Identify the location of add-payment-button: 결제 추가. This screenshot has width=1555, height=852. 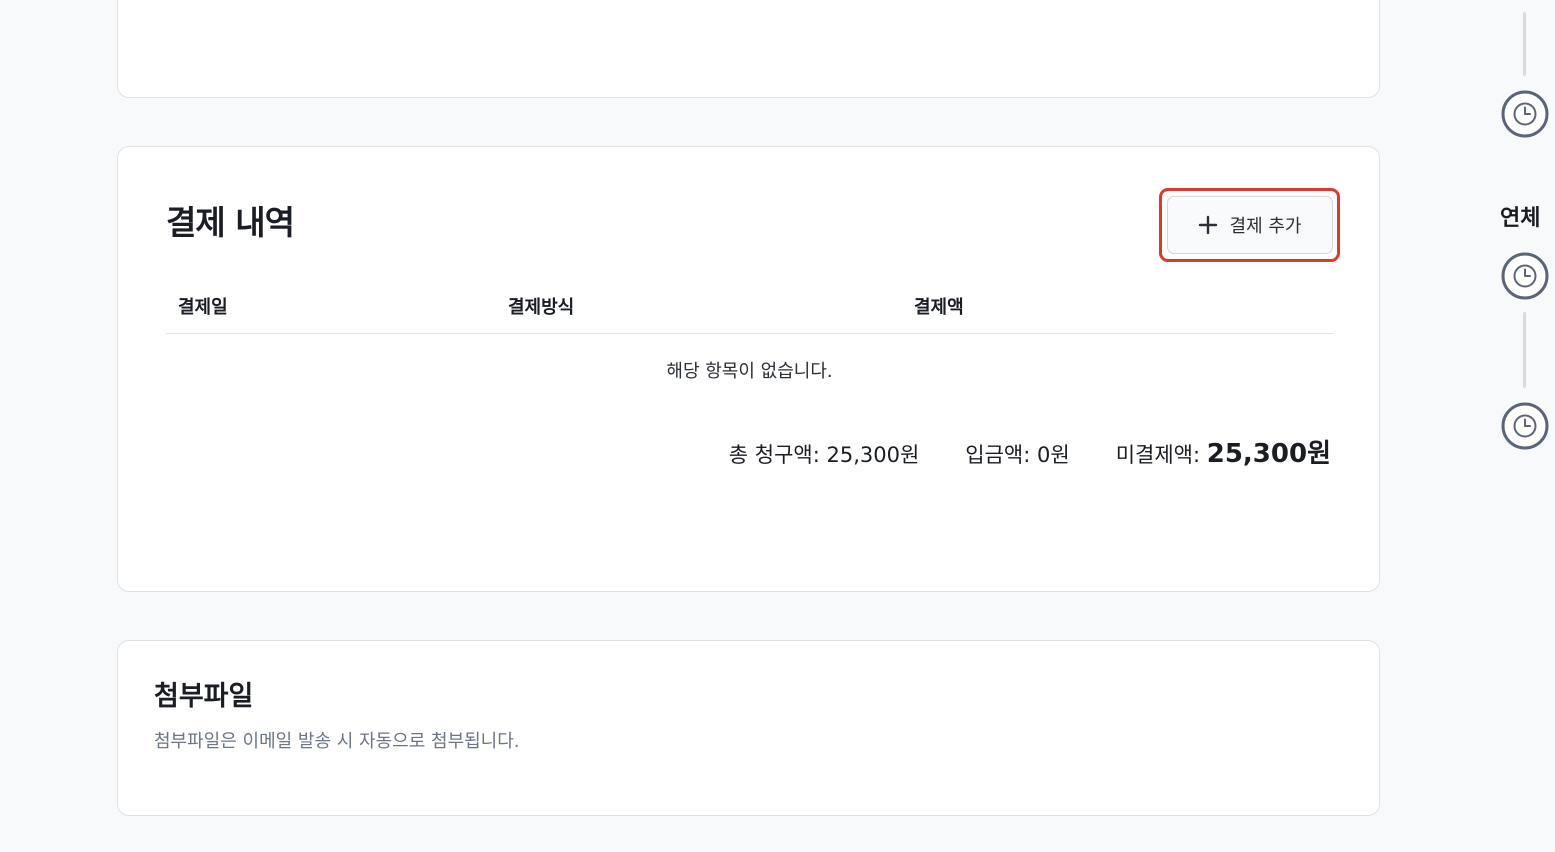
(1249, 225).